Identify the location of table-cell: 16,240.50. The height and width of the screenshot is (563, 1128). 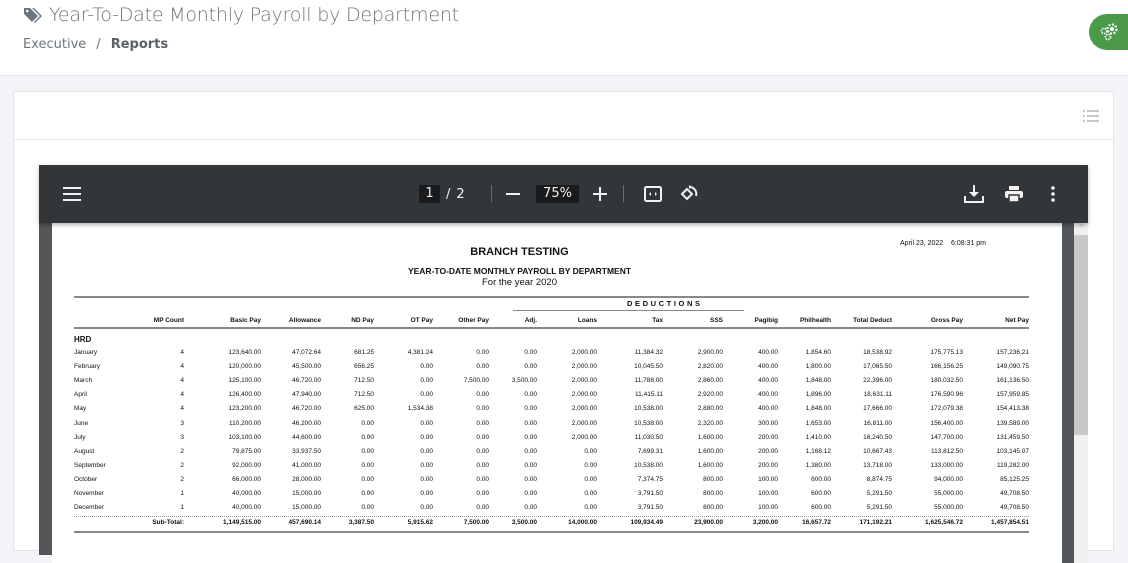
(877, 437).